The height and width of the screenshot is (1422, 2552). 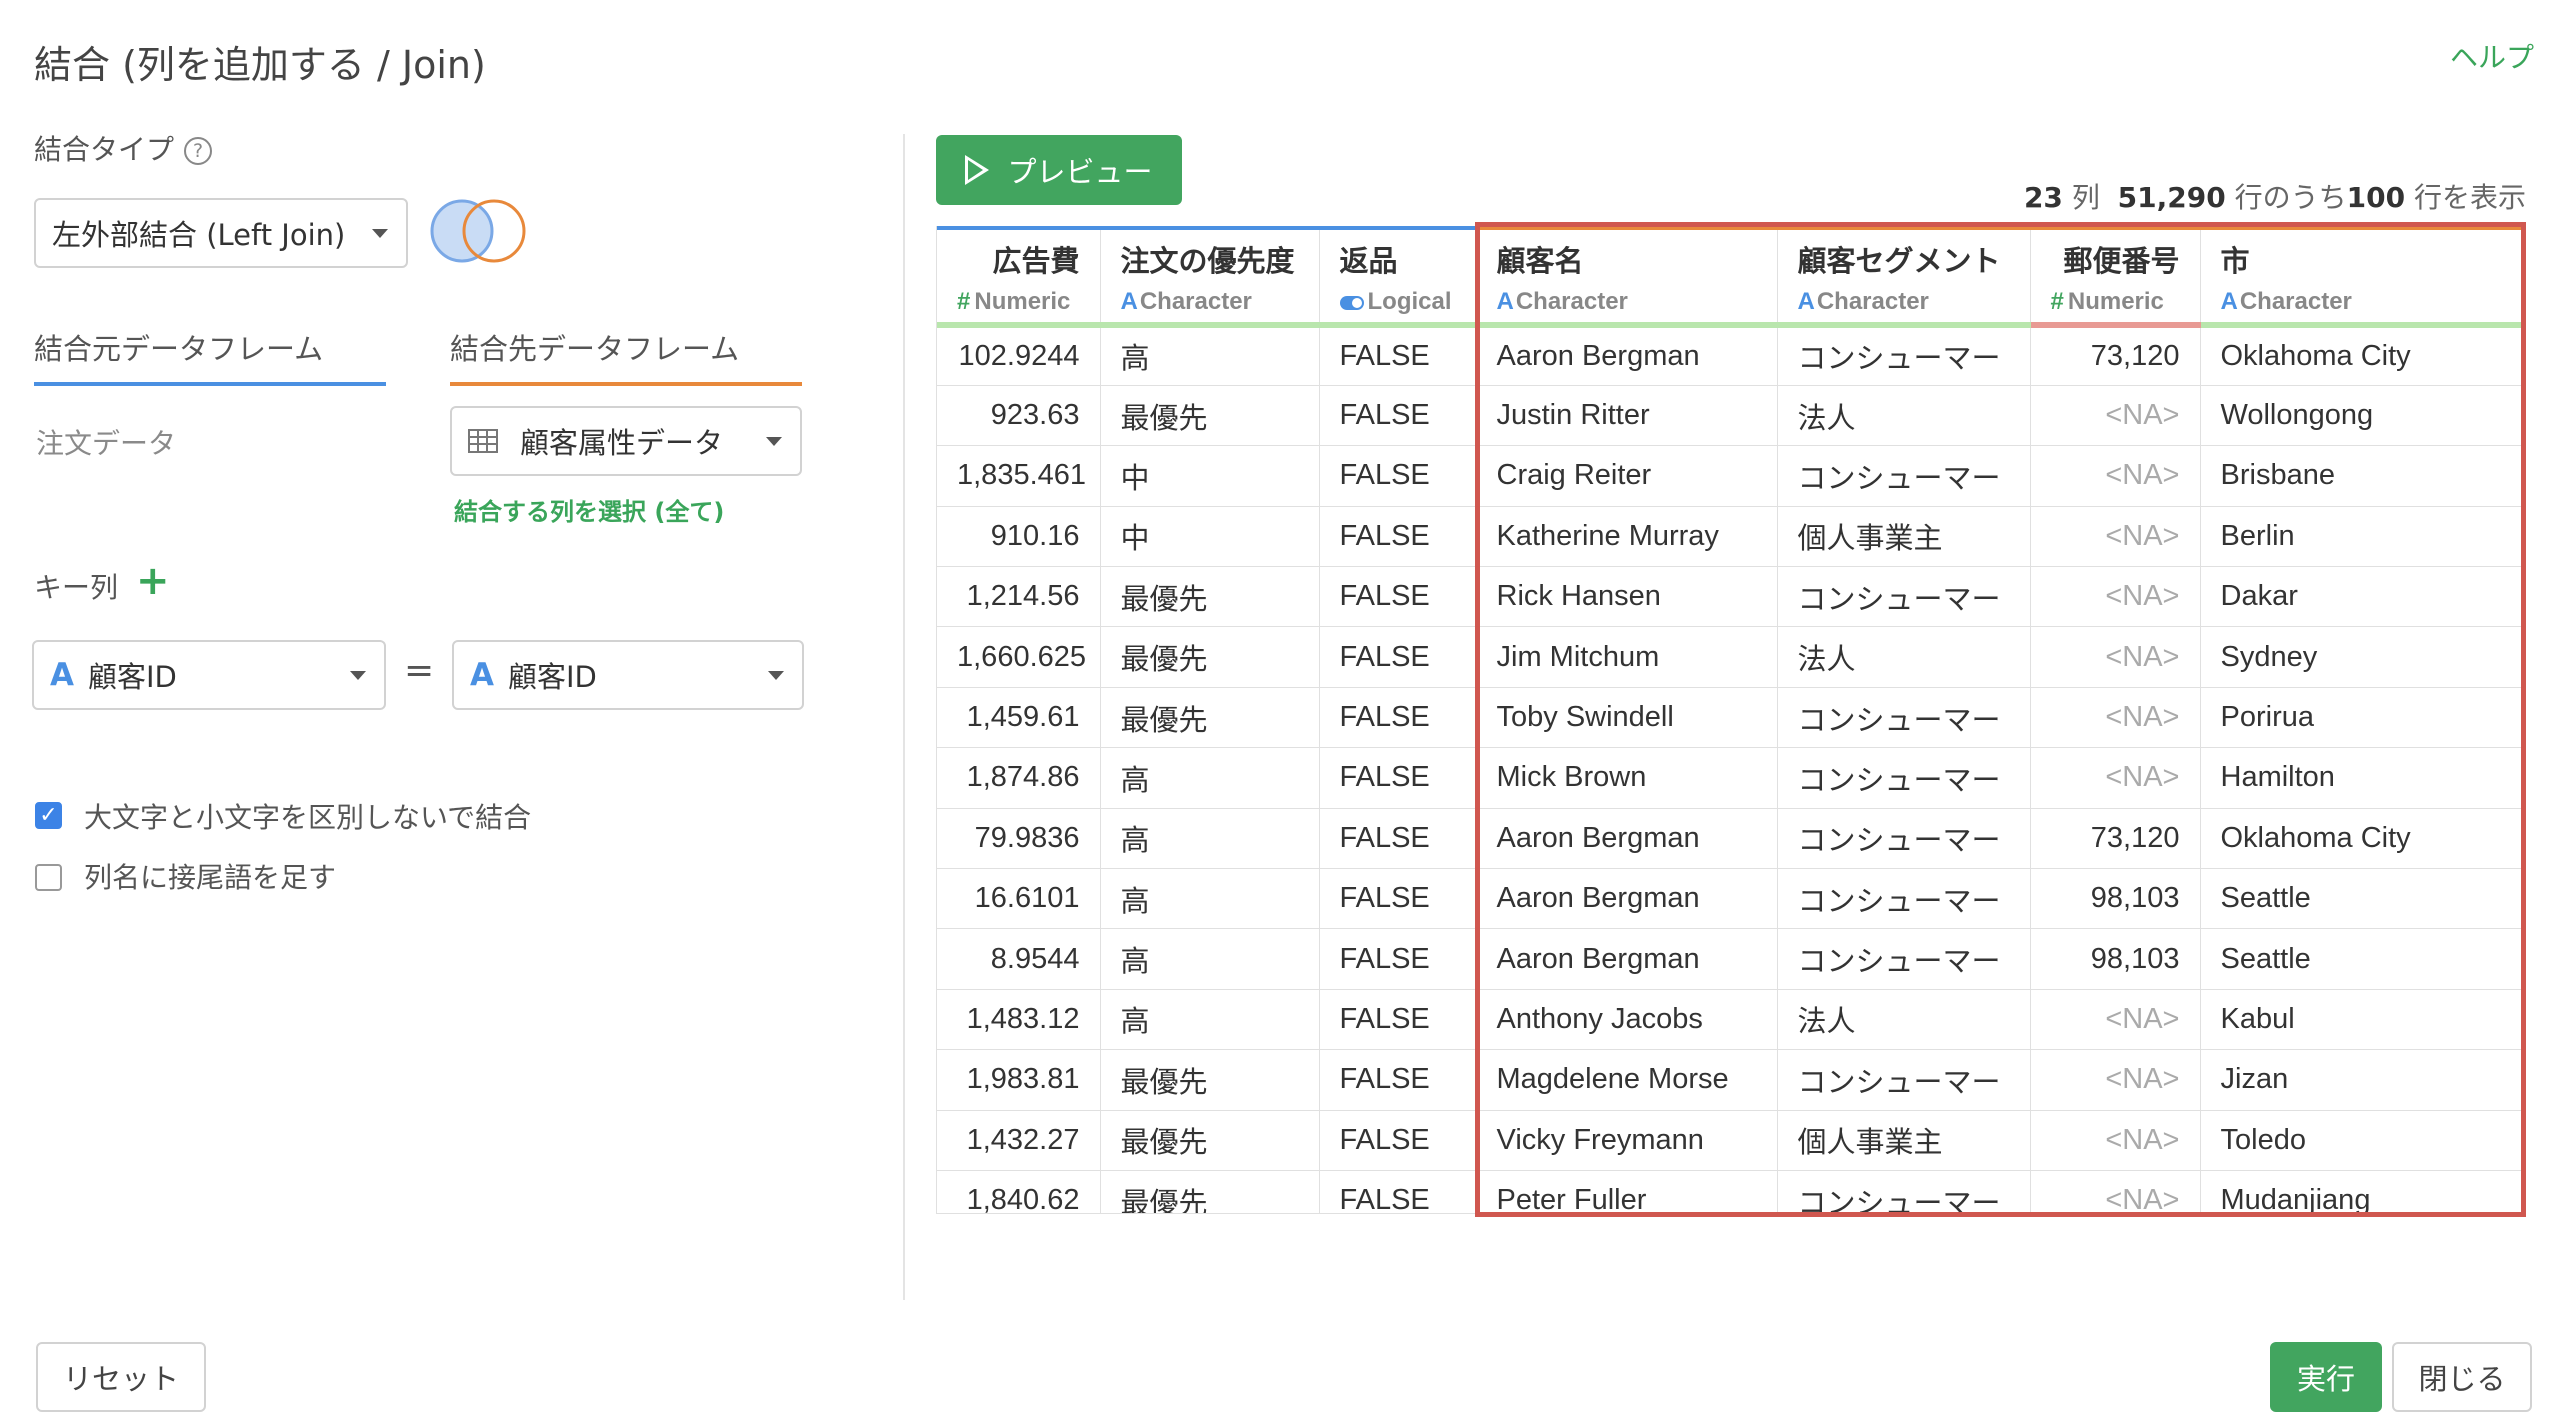 I want to click on column-type-label: Numeric, so click(x=1022, y=301).